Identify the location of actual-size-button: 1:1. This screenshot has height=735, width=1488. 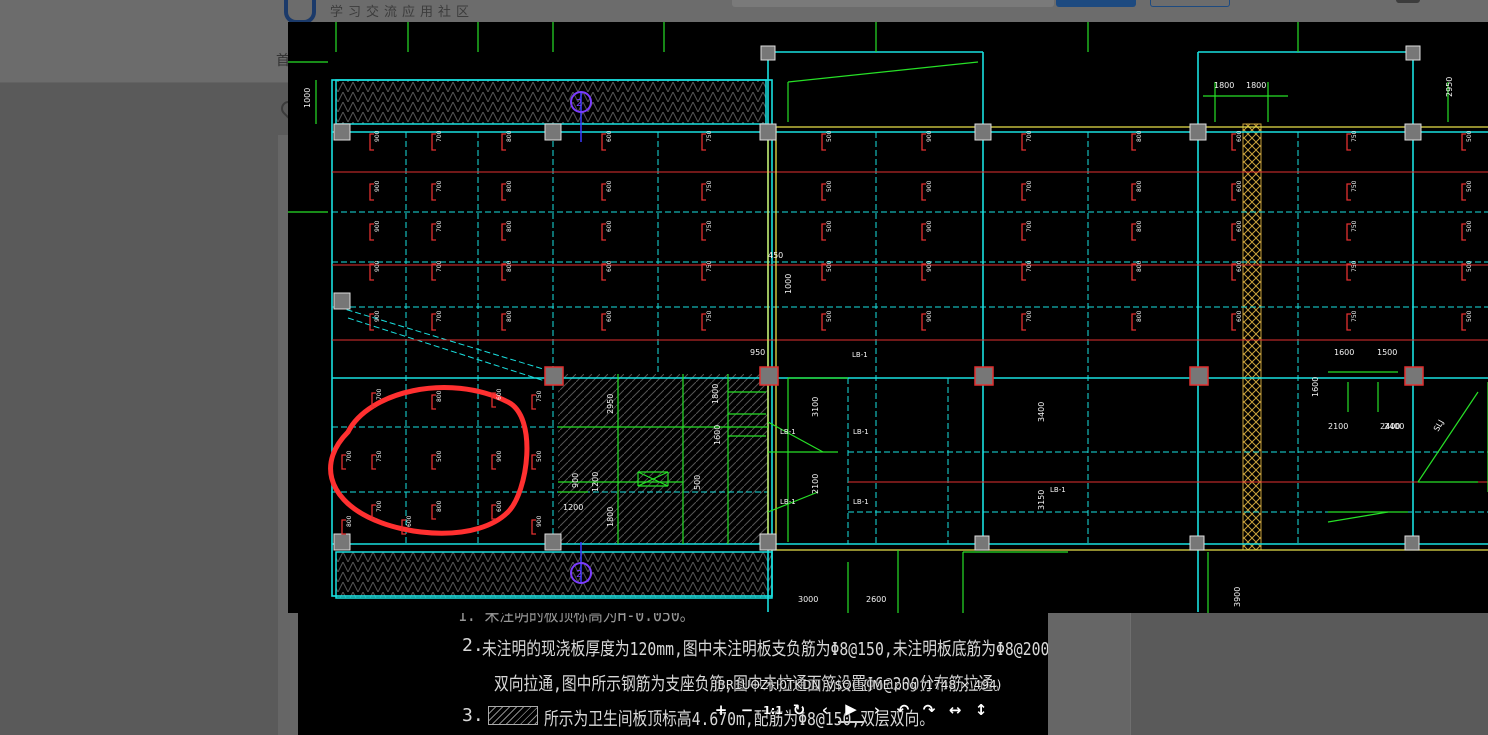
(773, 710).